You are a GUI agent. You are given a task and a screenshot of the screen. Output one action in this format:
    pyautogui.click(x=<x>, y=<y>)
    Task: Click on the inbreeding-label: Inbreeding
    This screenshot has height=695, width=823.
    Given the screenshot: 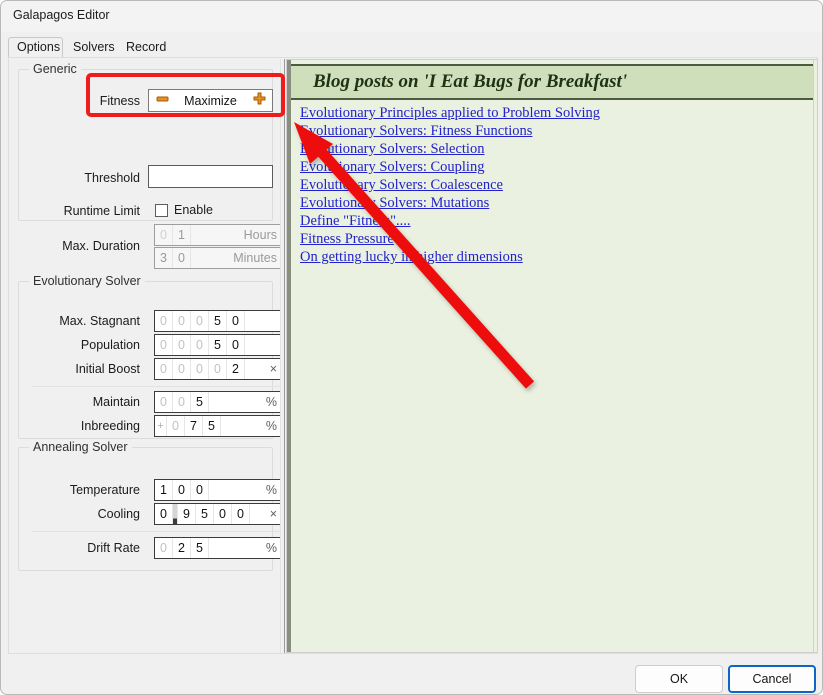 What is the action you would take?
    pyautogui.click(x=110, y=426)
    